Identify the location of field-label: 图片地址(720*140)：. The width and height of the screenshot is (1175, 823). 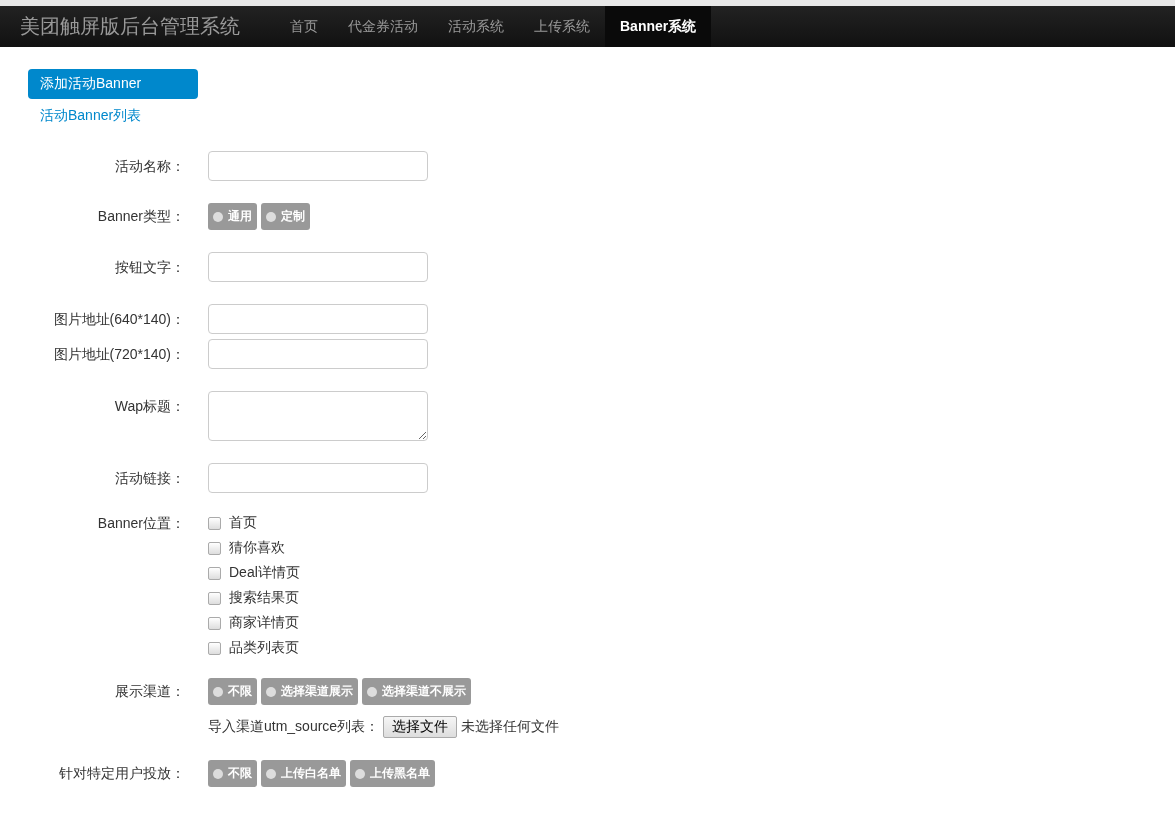
(118, 354).